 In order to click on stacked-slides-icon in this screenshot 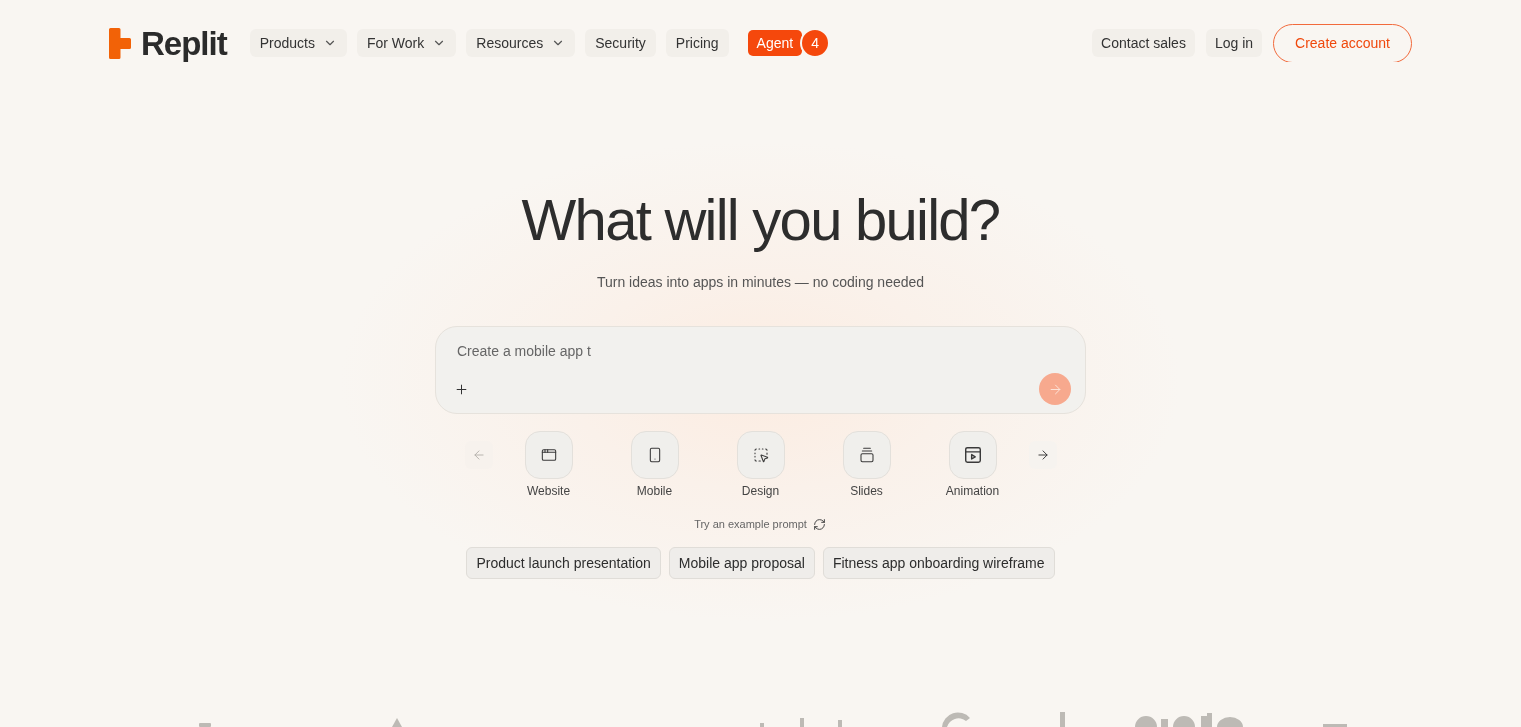, I will do `click(866, 455)`.